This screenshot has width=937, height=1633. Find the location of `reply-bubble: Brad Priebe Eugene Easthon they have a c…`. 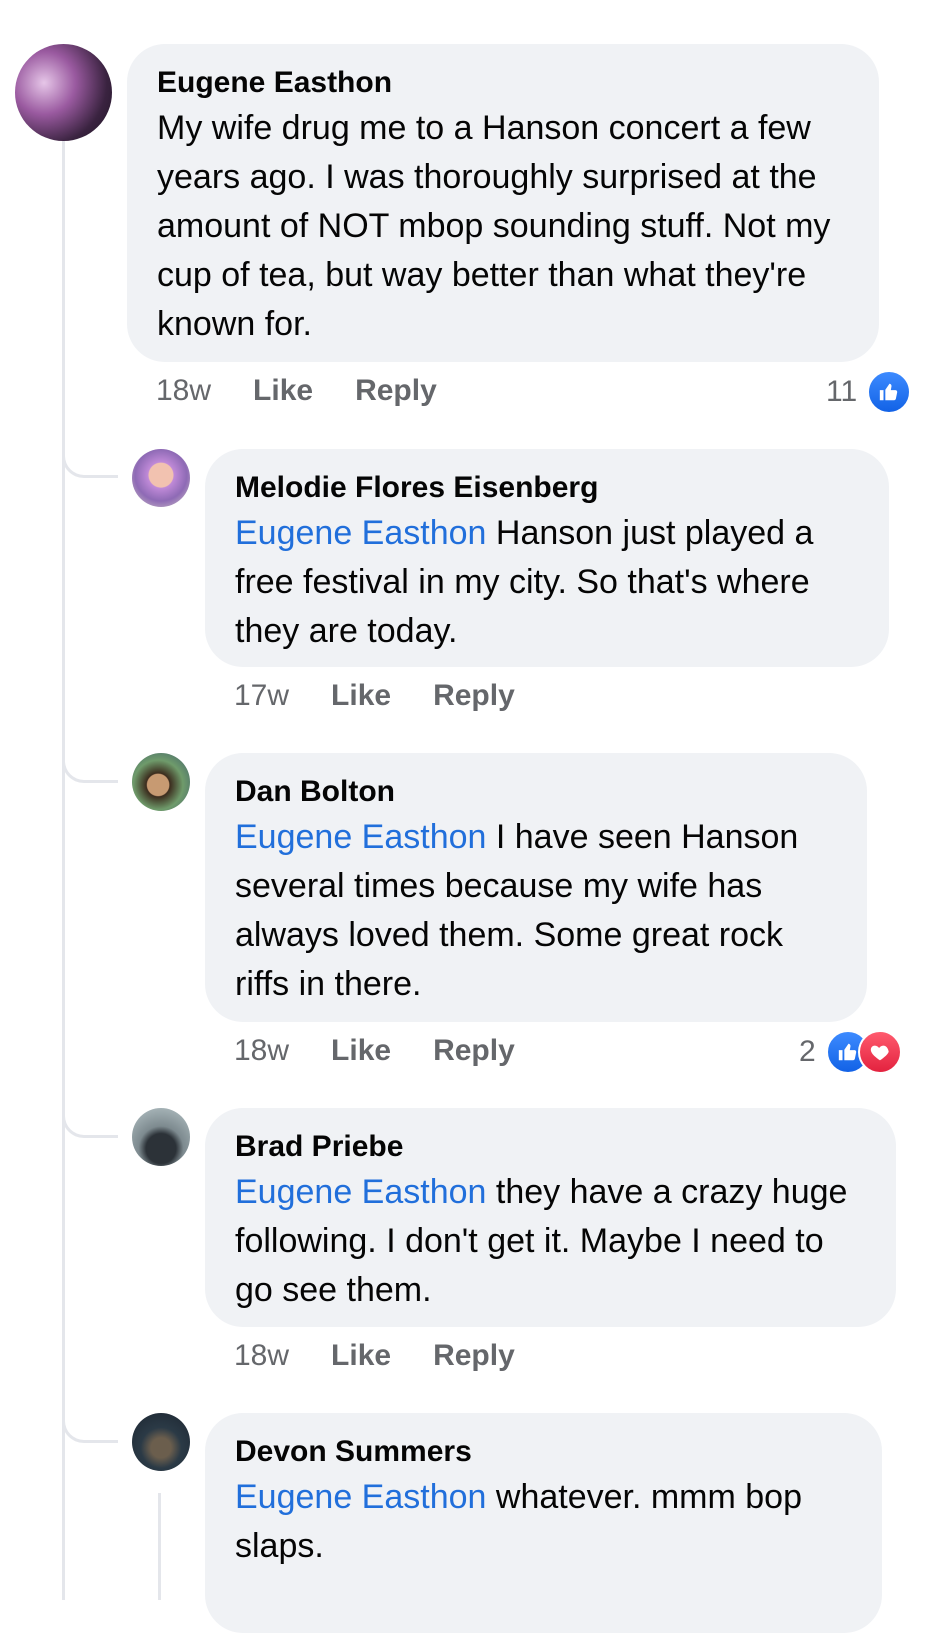

reply-bubble: Brad Priebe Eugene Easthon they have a c… is located at coordinates (550, 1217).